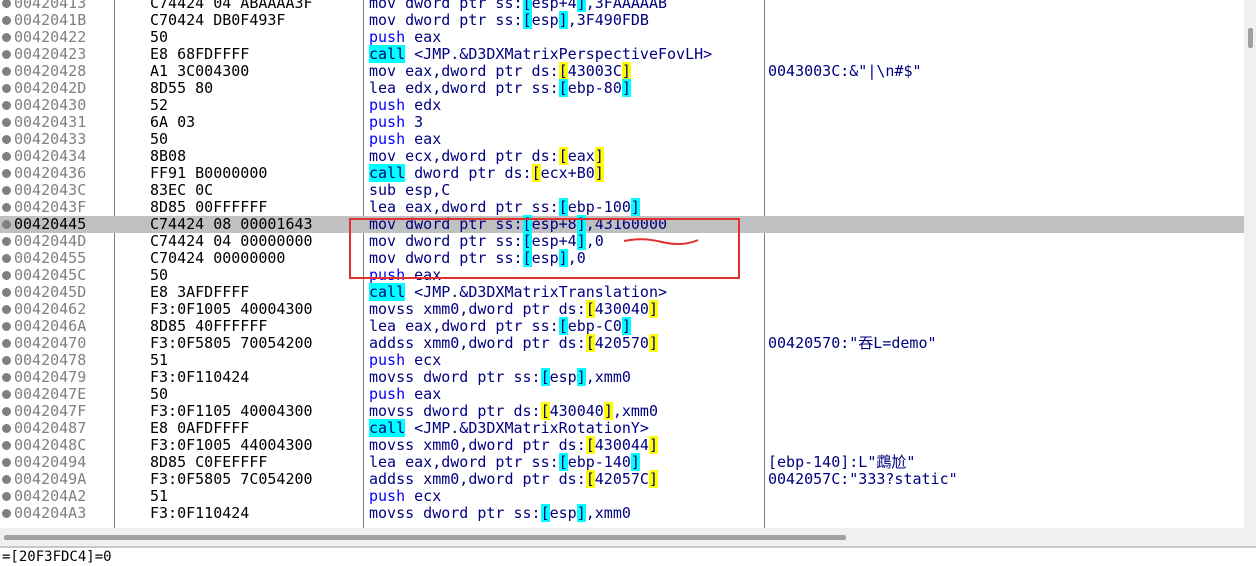 Image resolution: width=1256 pixels, height=566 pixels. I want to click on row-bytes: F3:0F5805 70054200, so click(231, 343).